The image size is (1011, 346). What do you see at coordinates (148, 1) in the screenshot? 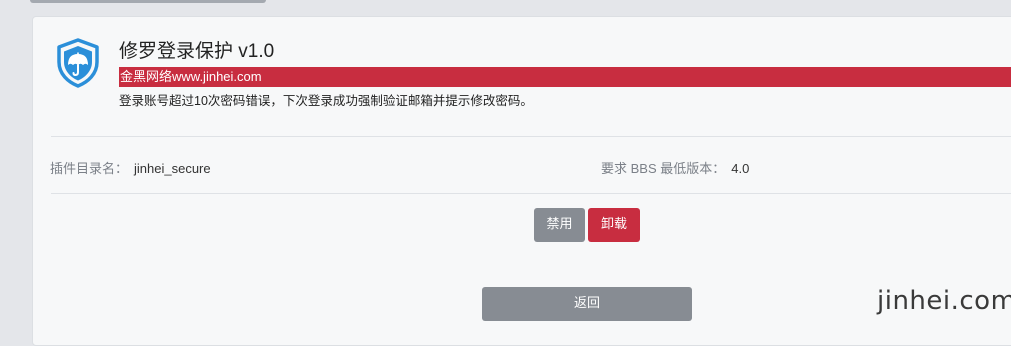
I see `top-tab-indicator` at bounding box center [148, 1].